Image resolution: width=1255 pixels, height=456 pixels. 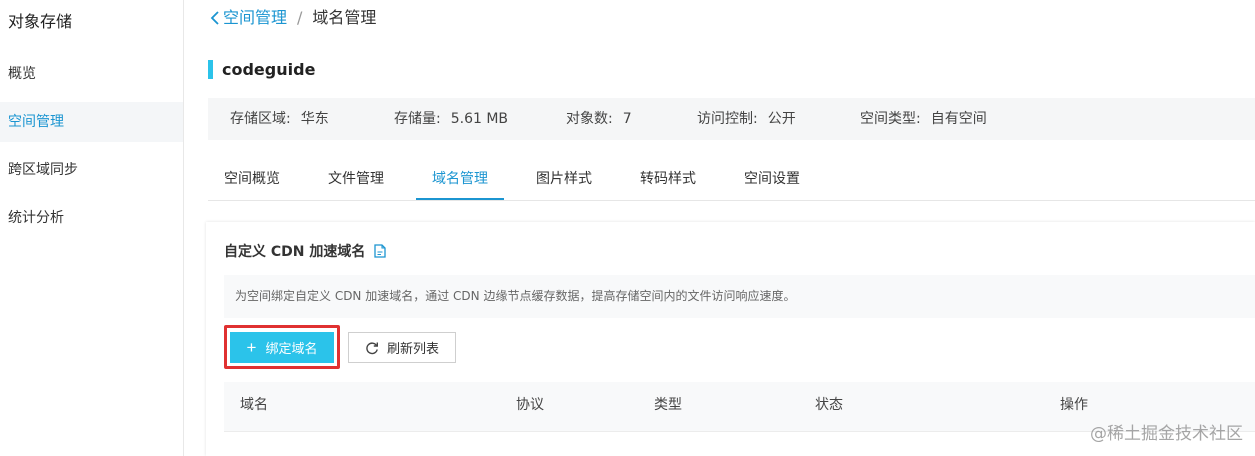 I want to click on breadcrumb-current: 域名管理, so click(x=344, y=17).